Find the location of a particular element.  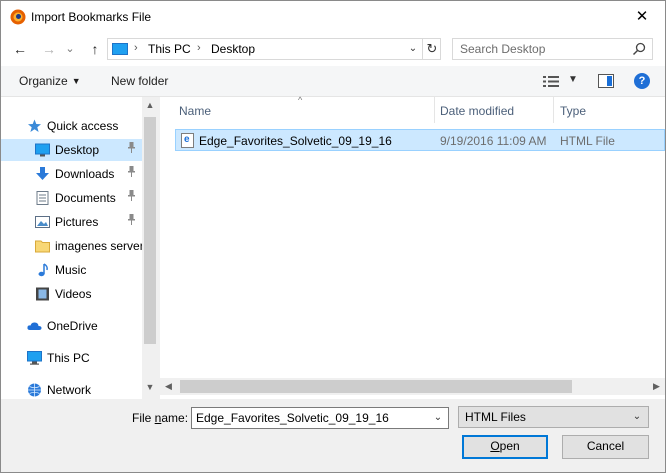

file-type-select: HTML Files ⌄ is located at coordinates (553, 417).